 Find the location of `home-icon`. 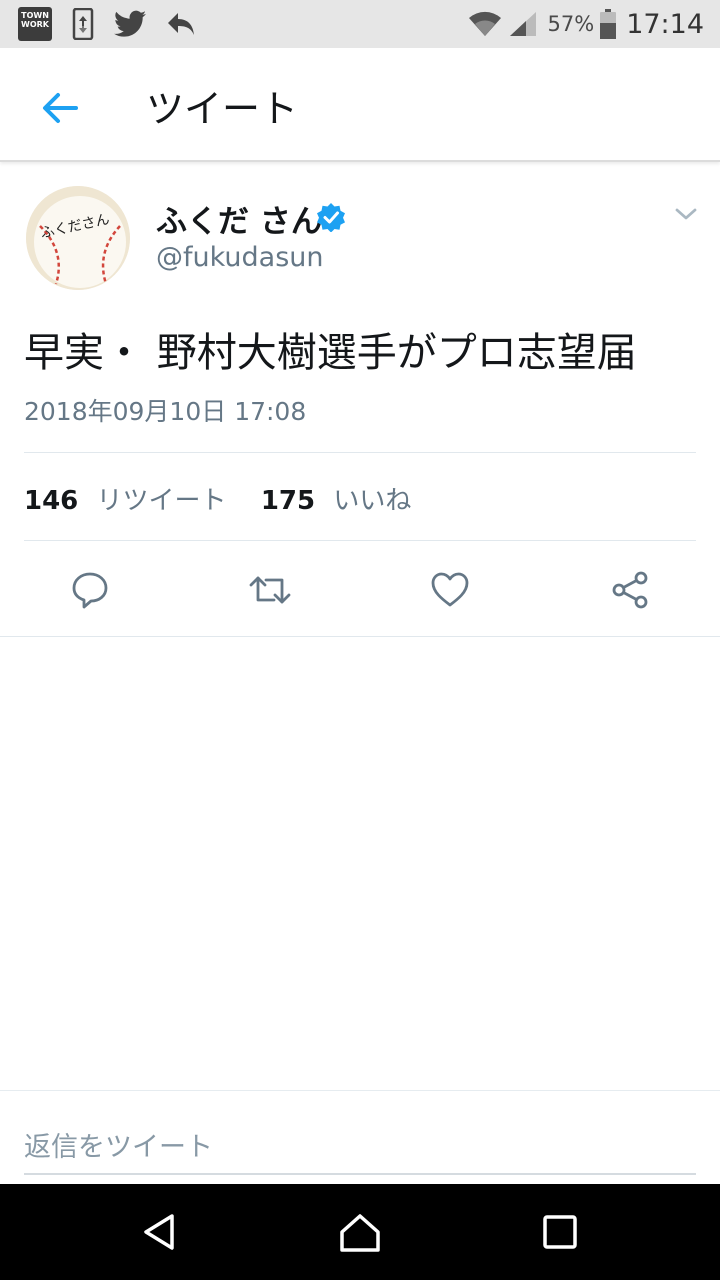

home-icon is located at coordinates (360, 1232).